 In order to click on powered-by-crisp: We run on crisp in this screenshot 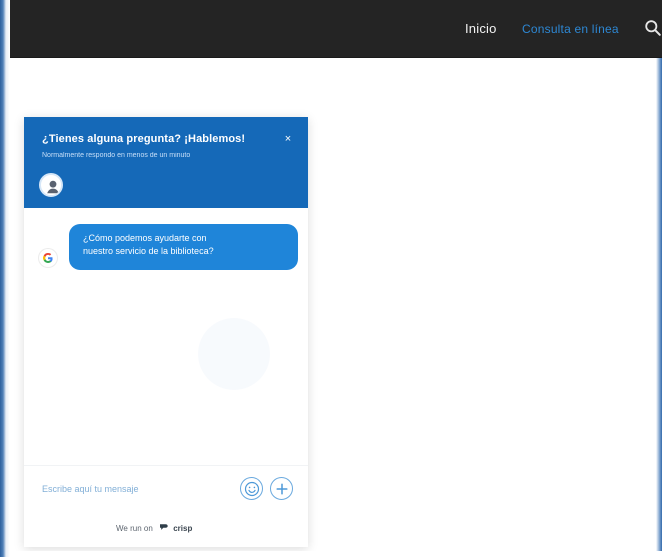, I will do `click(171, 529)`.